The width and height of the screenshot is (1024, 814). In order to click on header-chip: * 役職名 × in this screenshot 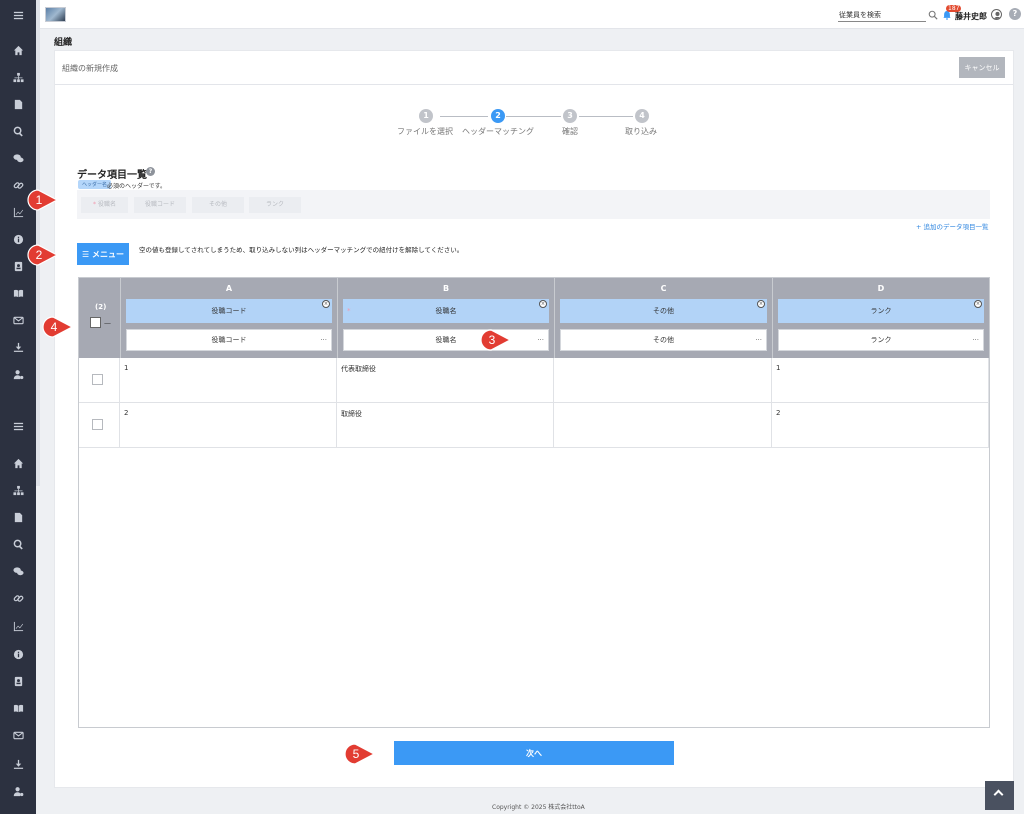, I will do `click(446, 311)`.